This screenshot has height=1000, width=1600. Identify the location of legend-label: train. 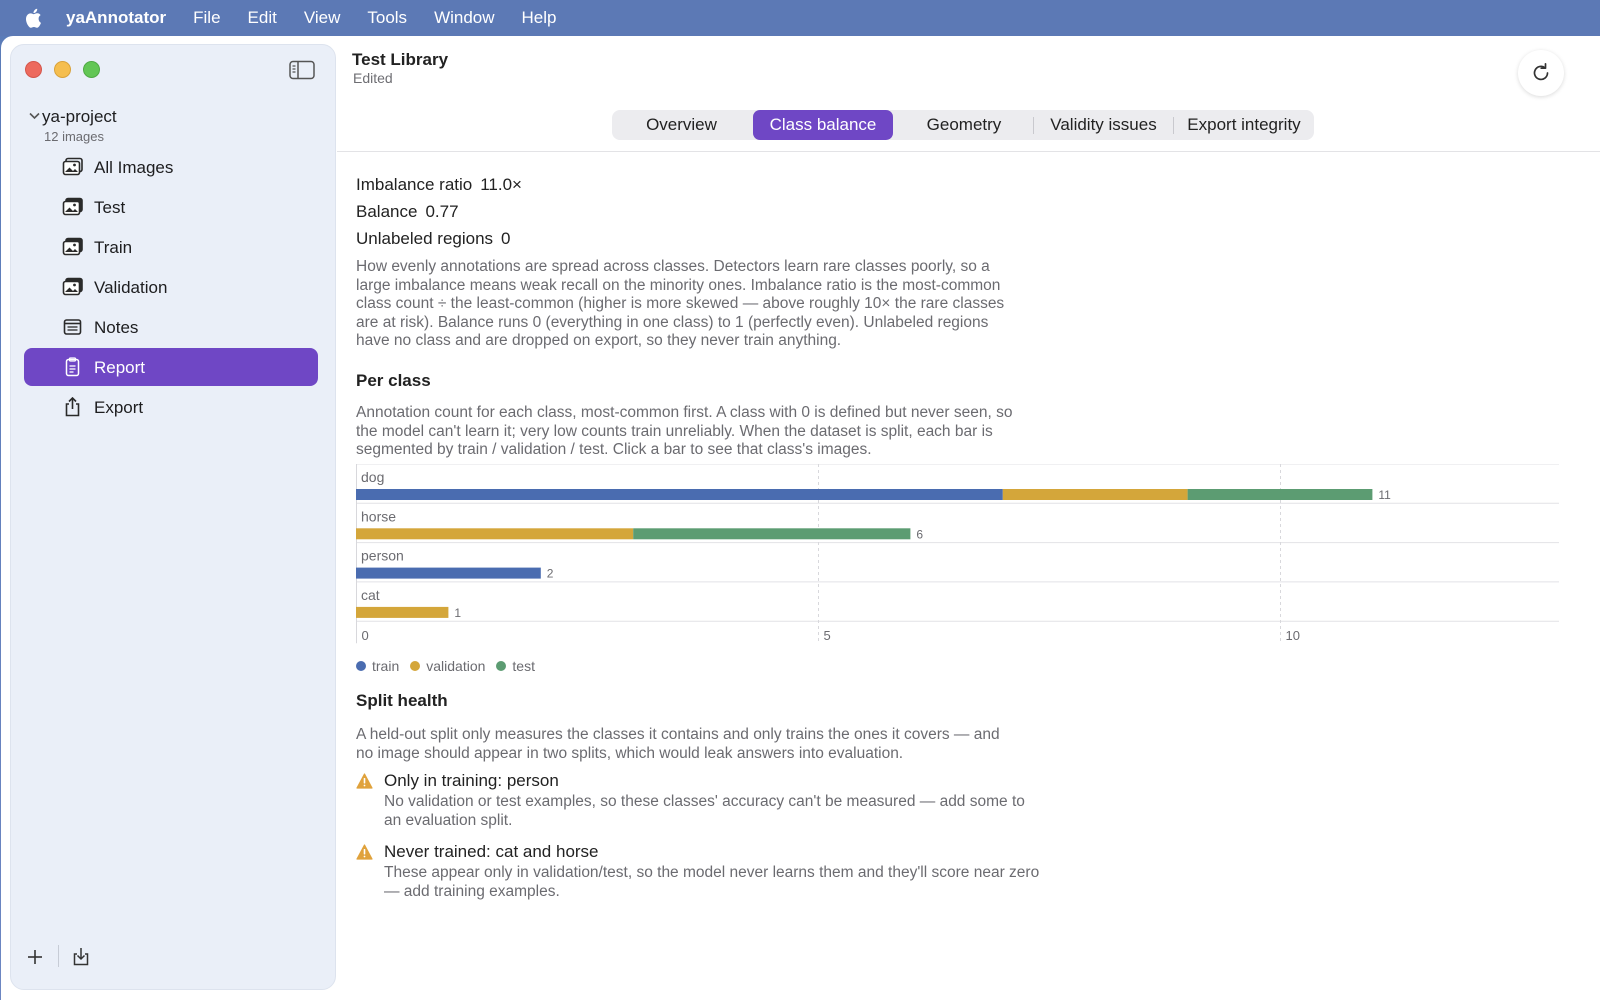
(386, 666).